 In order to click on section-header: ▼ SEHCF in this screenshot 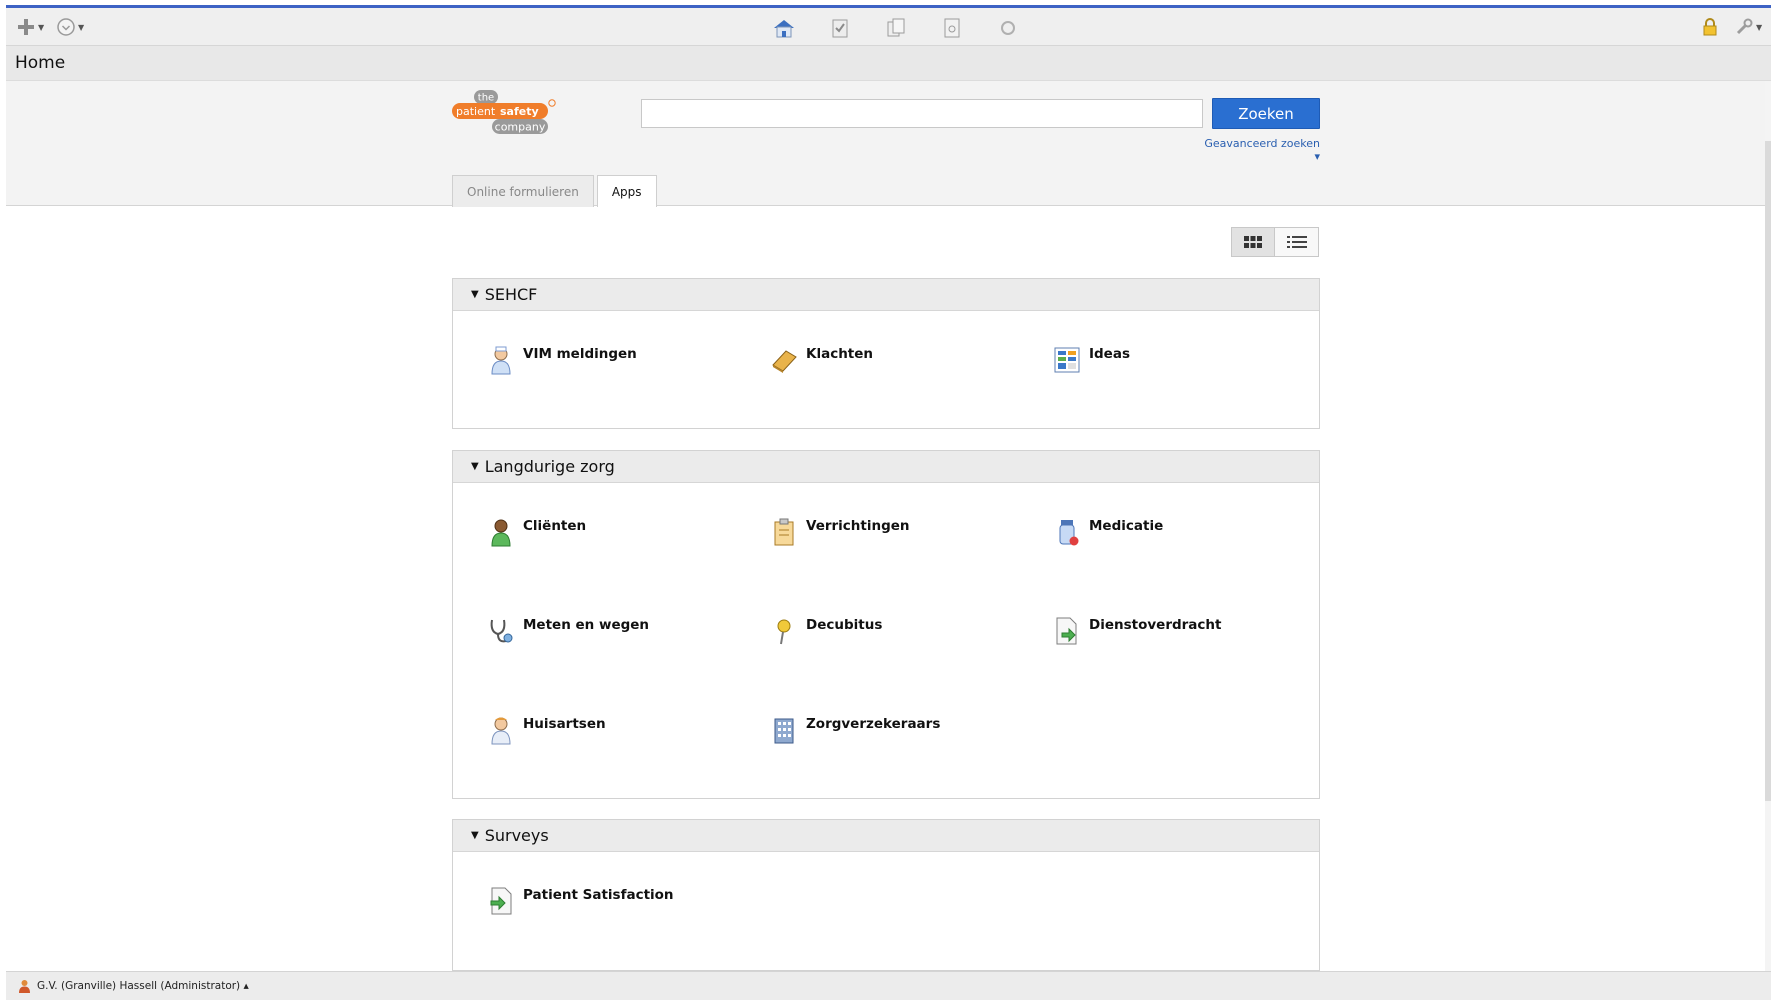, I will do `click(886, 295)`.